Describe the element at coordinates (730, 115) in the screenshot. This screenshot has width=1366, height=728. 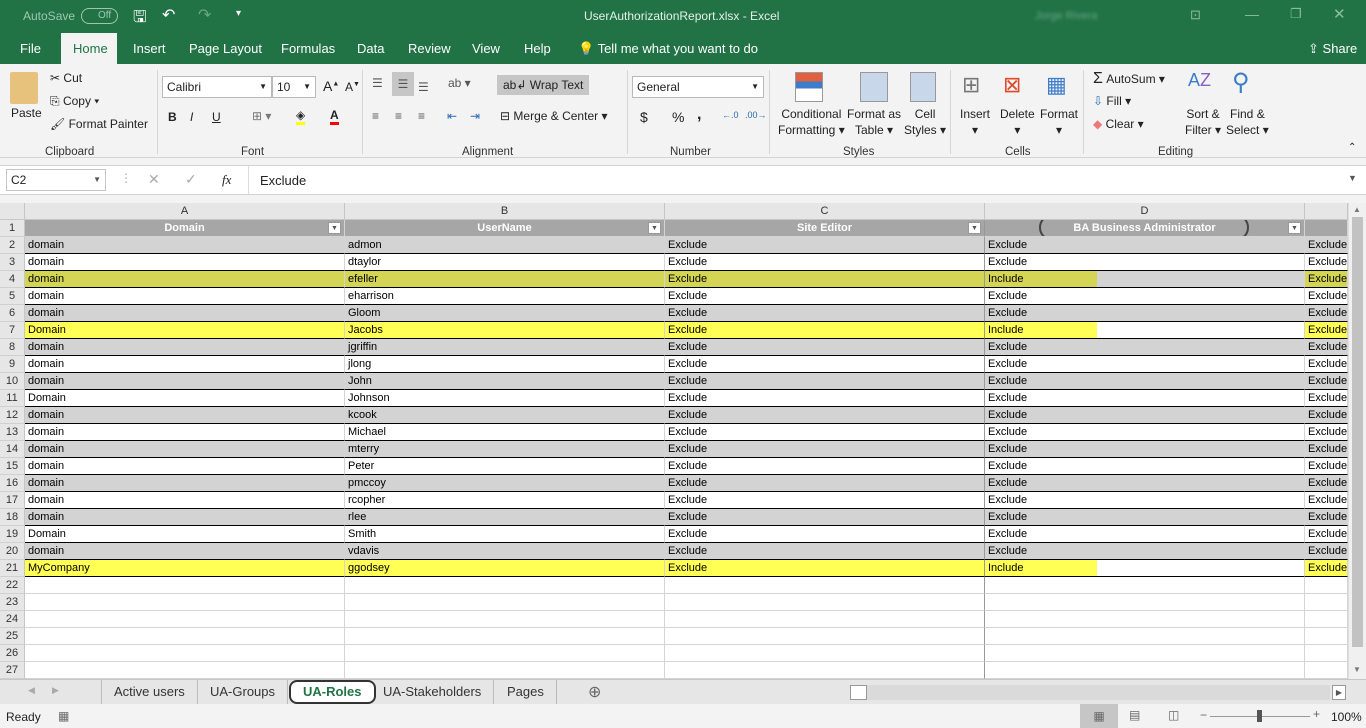
I see `increase-decimal-icon: ←.0` at that location.